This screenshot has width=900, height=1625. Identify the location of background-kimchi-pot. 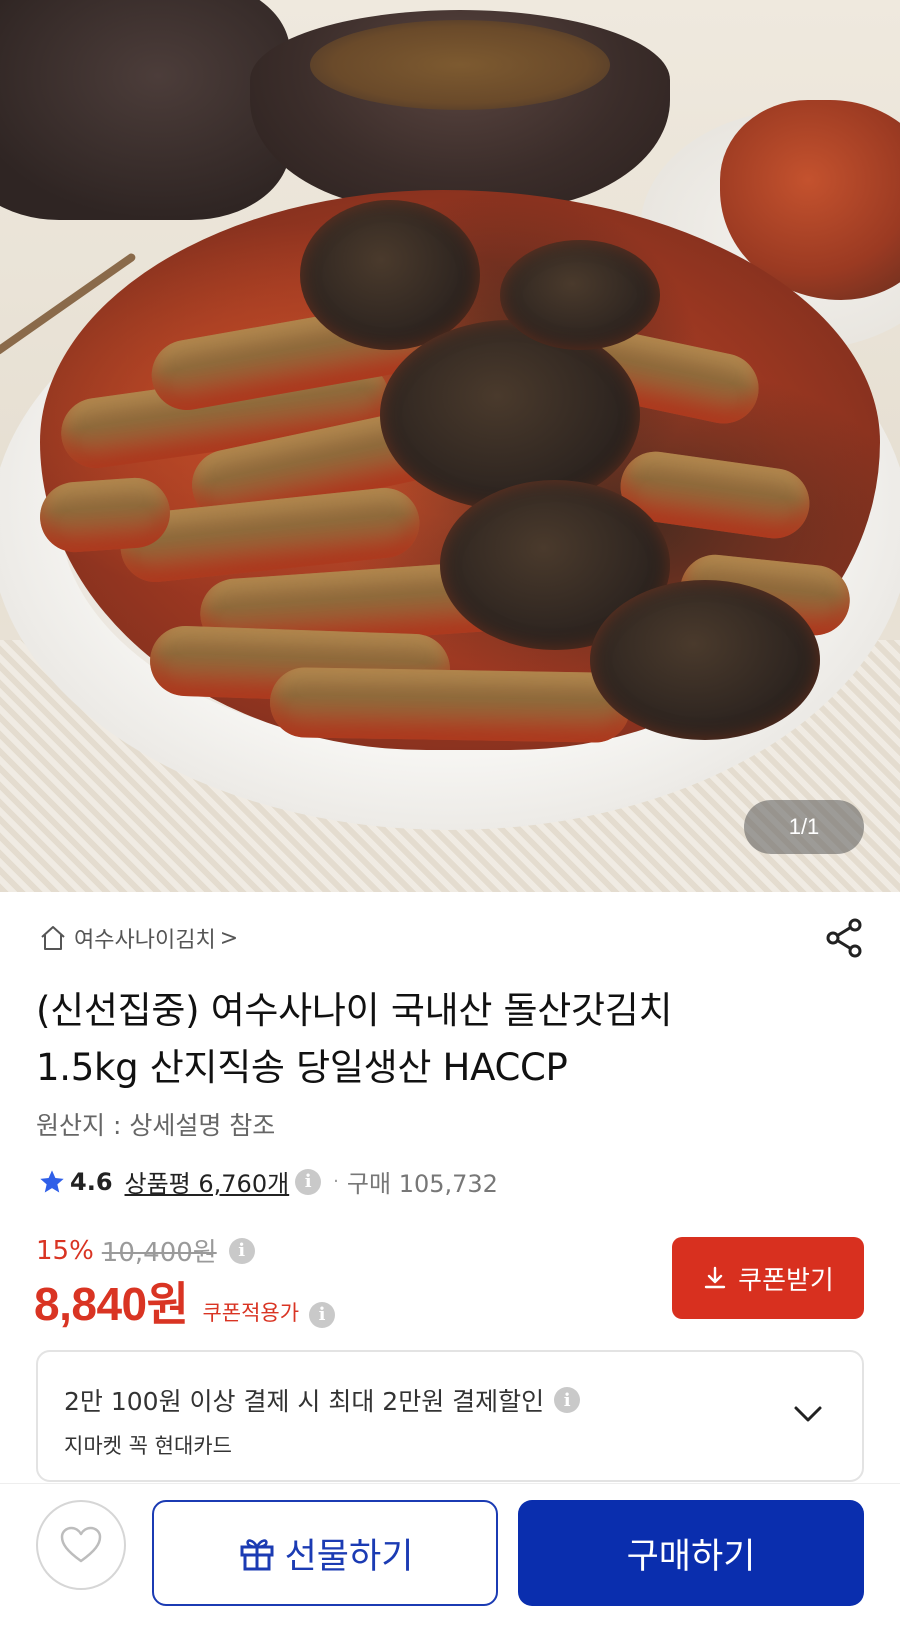
(460, 110).